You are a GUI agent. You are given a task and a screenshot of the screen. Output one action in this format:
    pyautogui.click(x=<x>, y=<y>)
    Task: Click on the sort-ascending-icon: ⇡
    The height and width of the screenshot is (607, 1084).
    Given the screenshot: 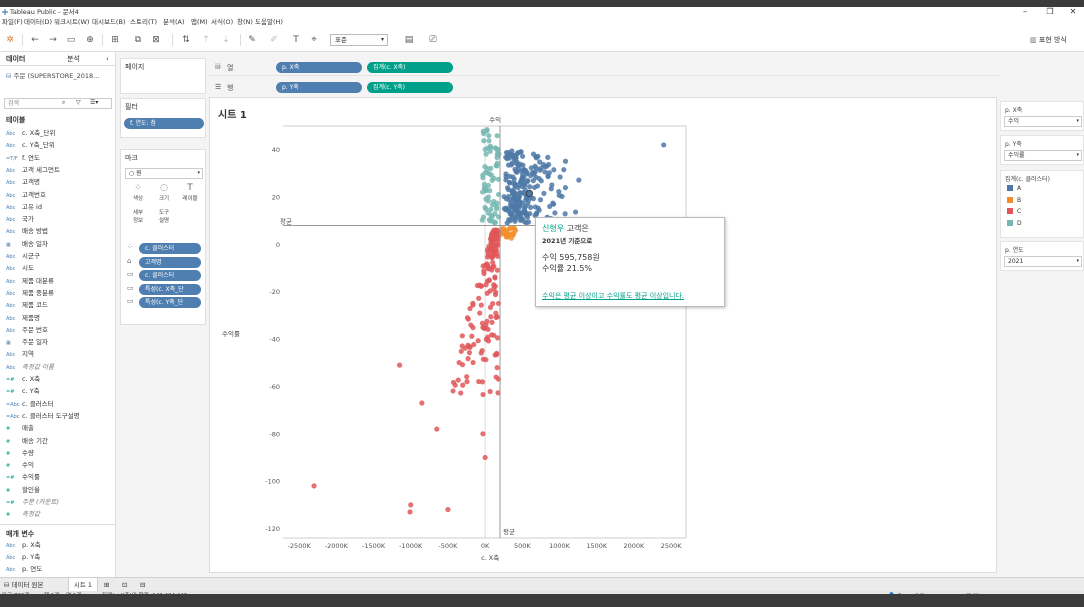 What is the action you would take?
    pyautogui.click(x=206, y=40)
    